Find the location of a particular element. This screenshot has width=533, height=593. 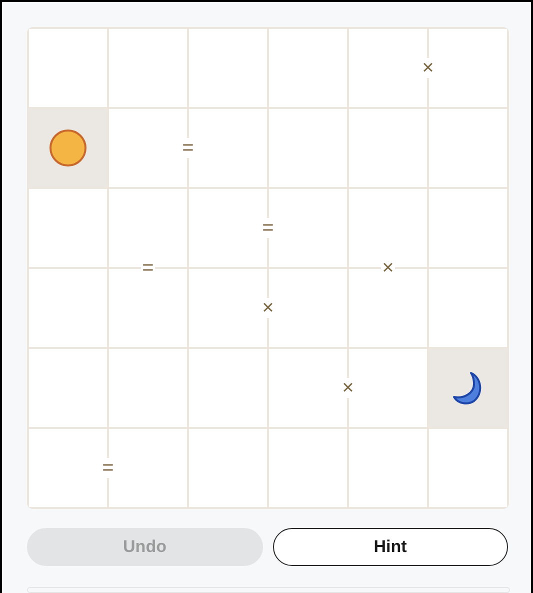

sun-icon is located at coordinates (68, 148).